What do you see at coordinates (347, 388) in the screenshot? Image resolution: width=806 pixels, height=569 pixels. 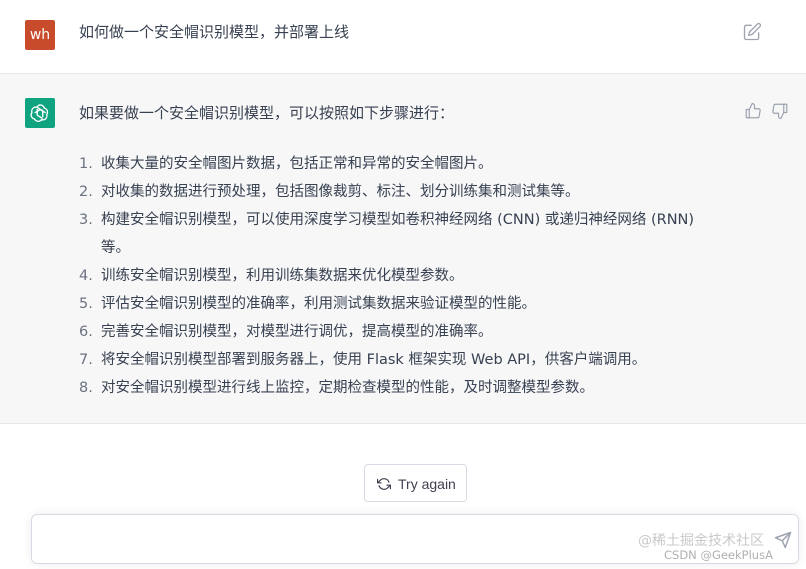 I see `step-text: 对安全帽识别模型进行线上监控，定期检查模型的性能，及时调整模型参数。` at bounding box center [347, 388].